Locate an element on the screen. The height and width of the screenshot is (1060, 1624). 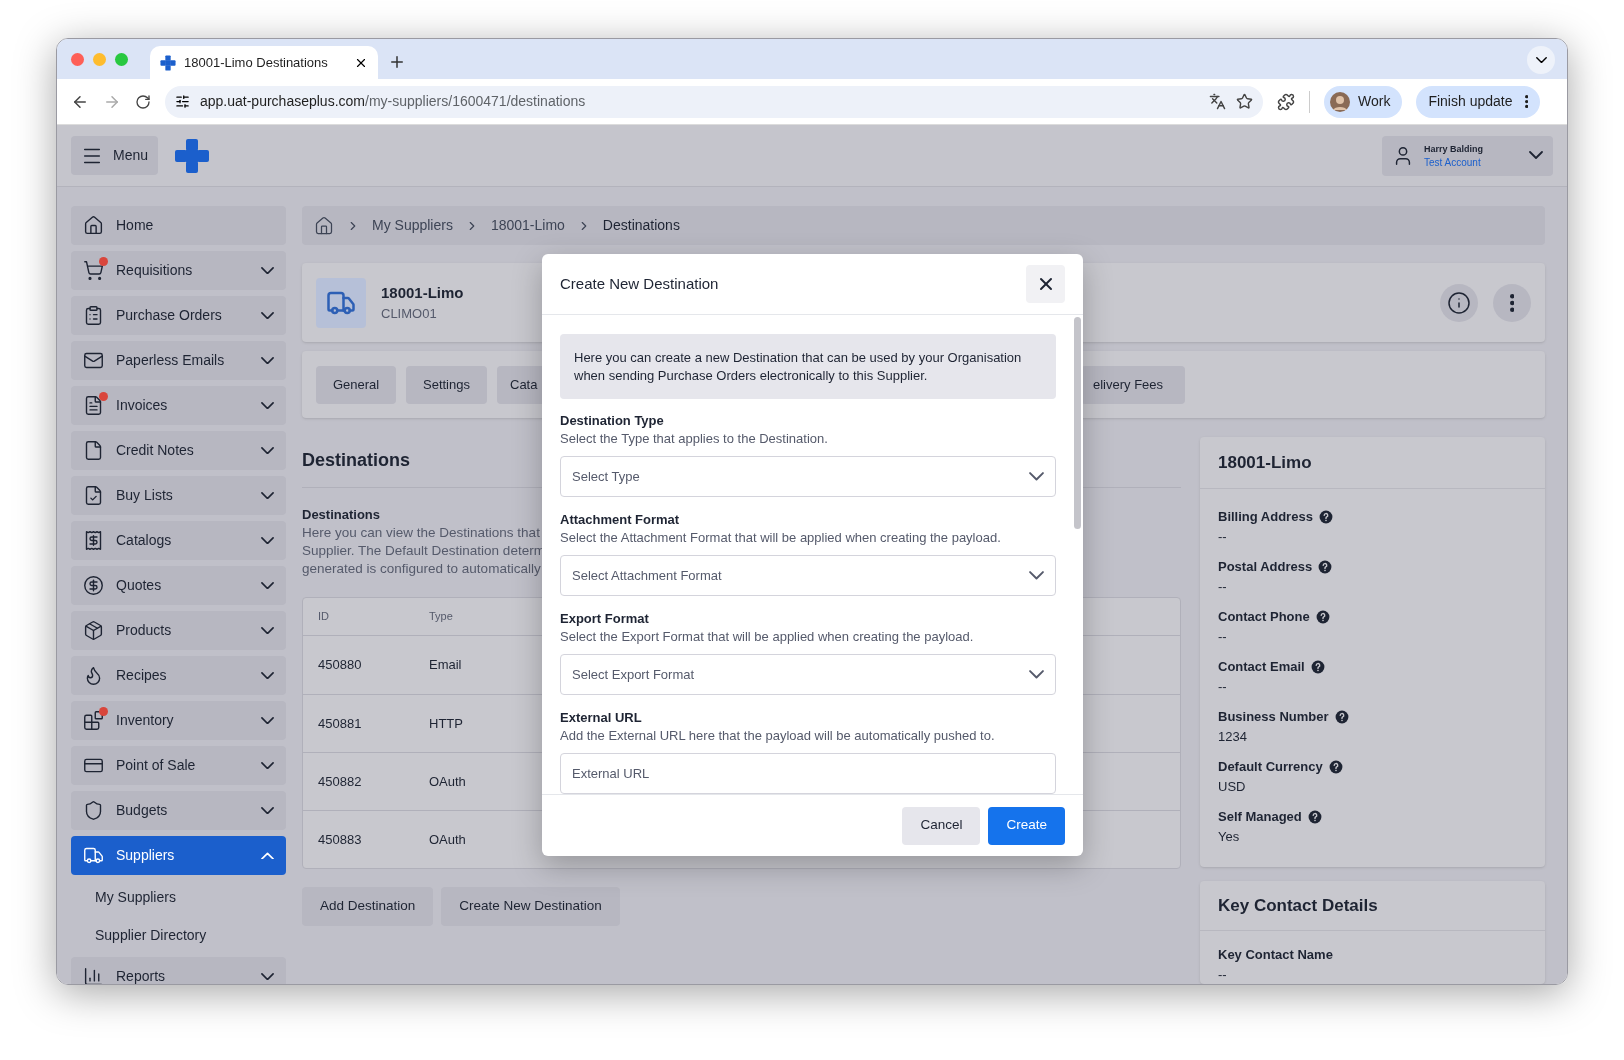
table-cell-text: 450882 is located at coordinates (340, 781).